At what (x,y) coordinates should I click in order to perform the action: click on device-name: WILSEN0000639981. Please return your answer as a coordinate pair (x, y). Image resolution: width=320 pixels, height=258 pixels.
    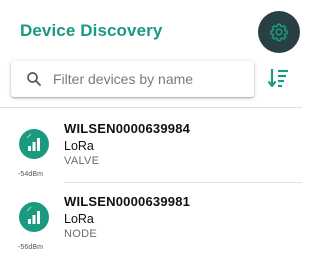
    Looking at the image, I should click on (127, 201).